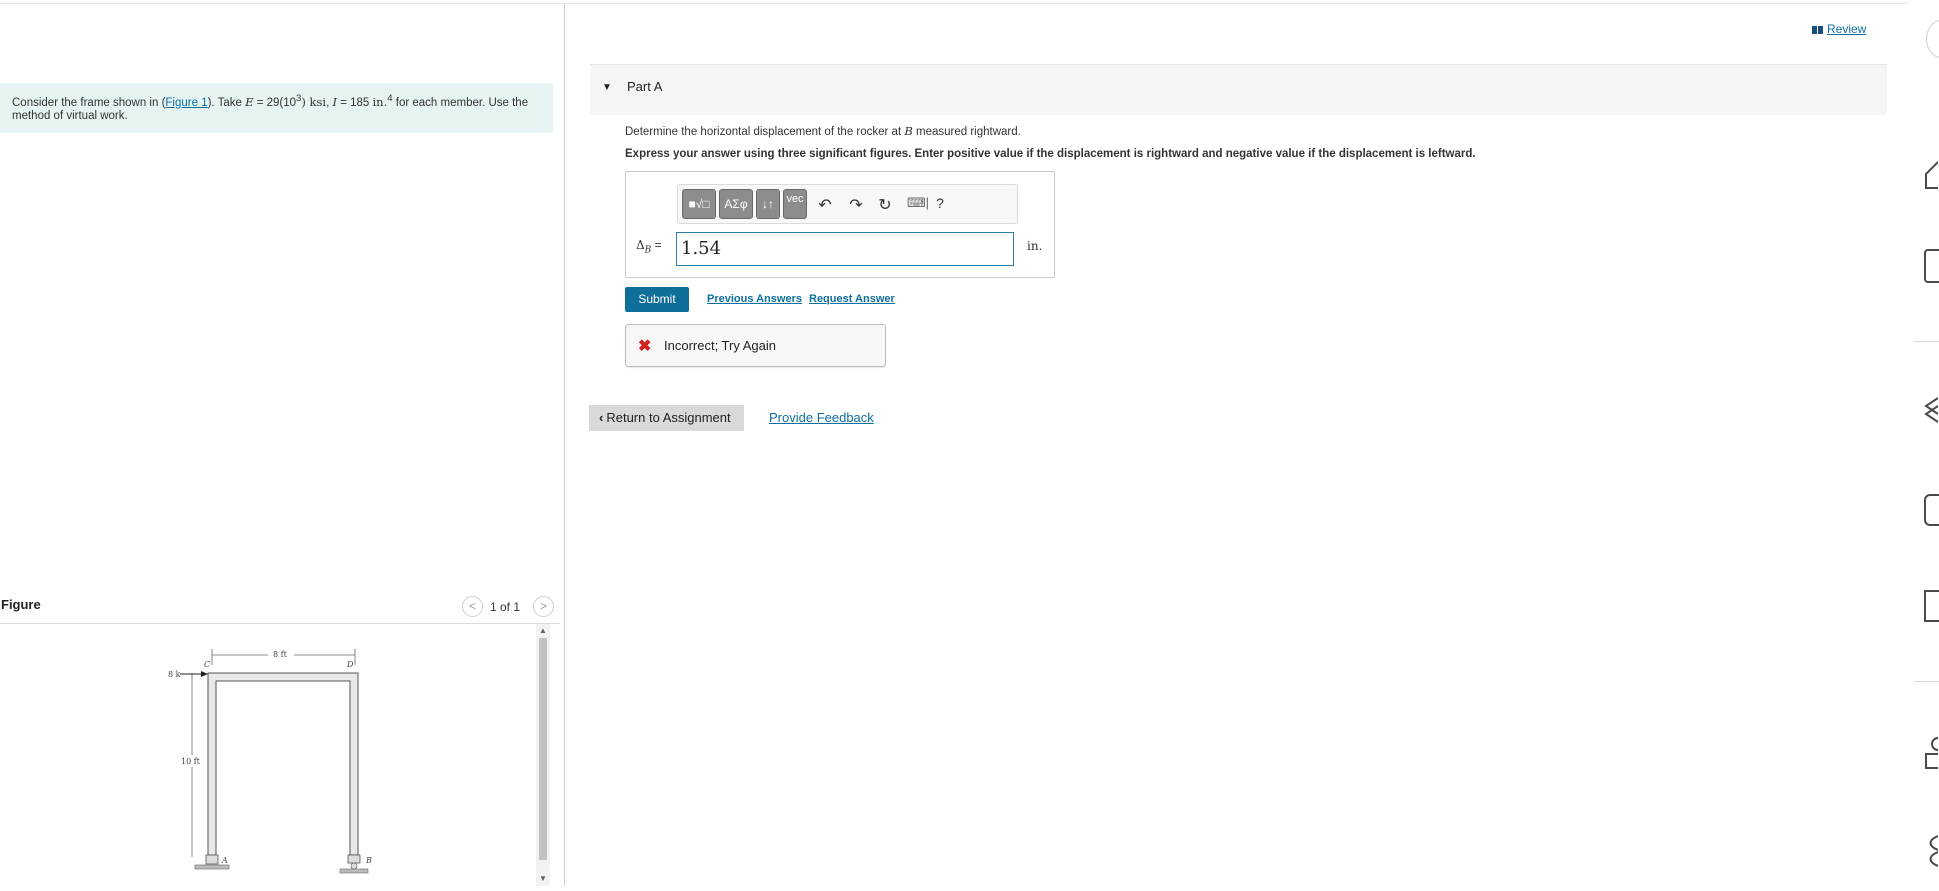  Describe the element at coordinates (224, 860) in the screenshot. I see `point-a-label: A` at that location.